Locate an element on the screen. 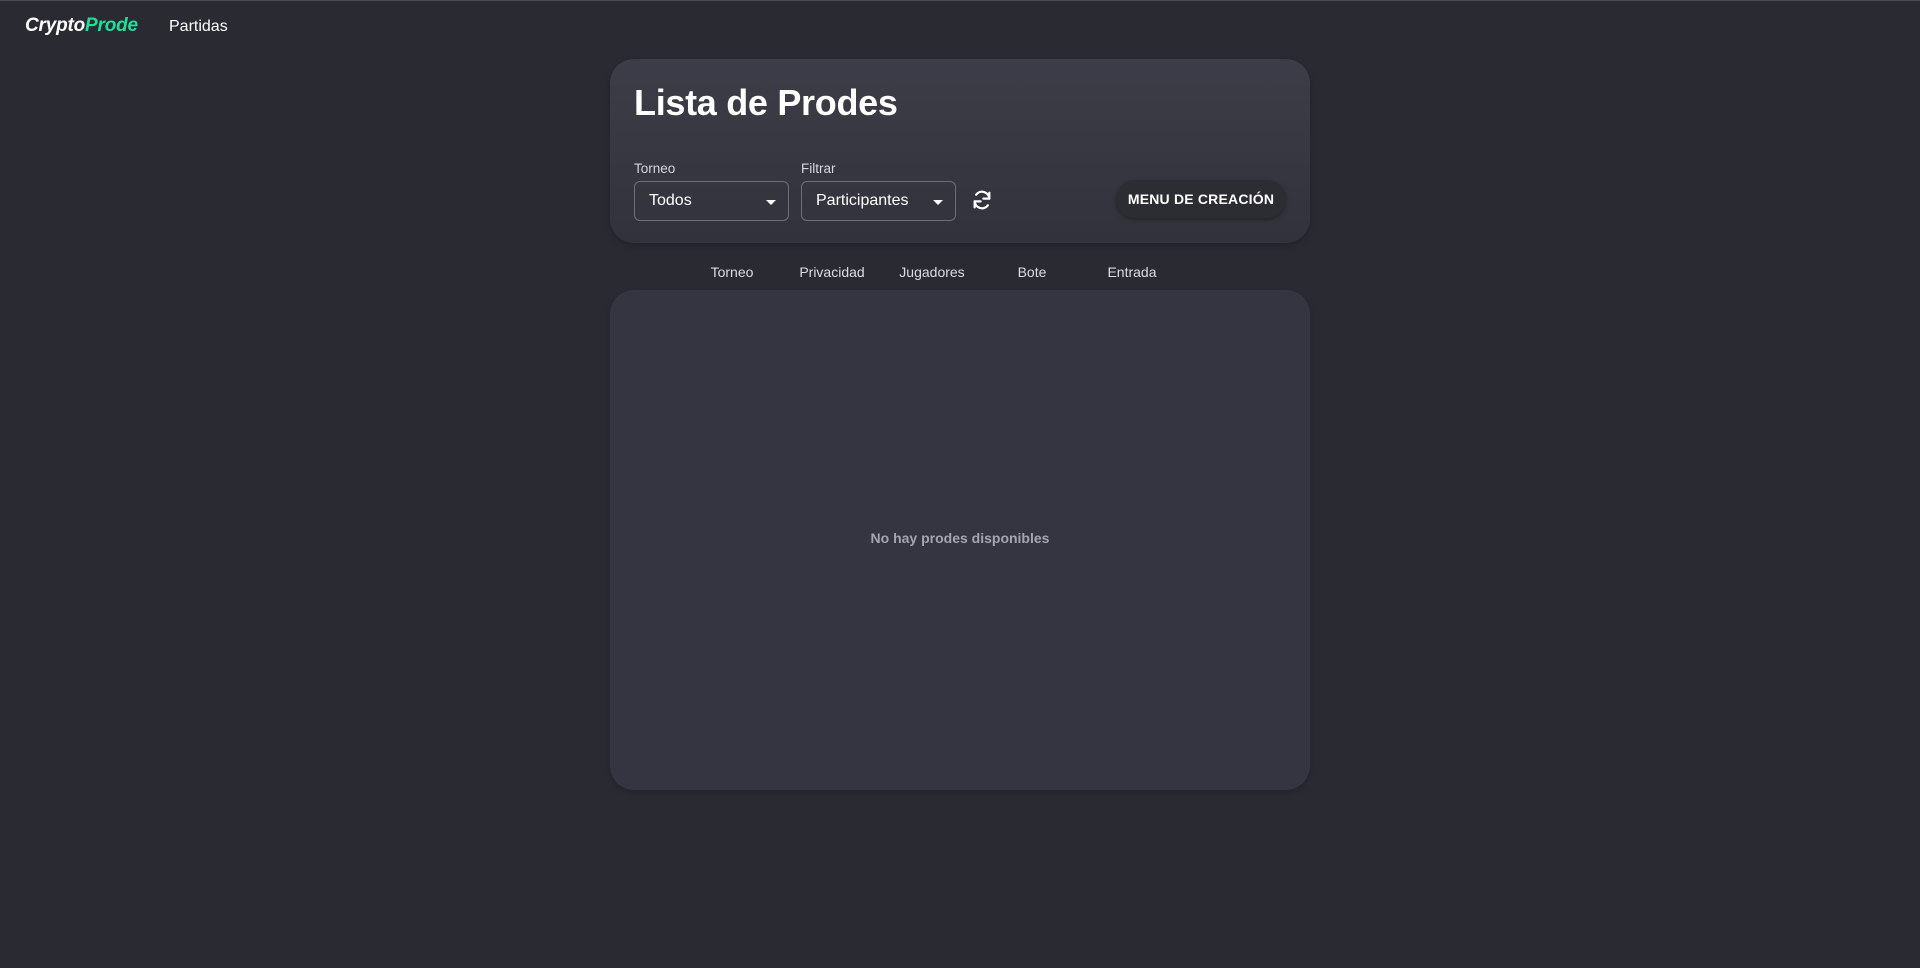  table-header: Torneo Privacidad Jugadores Bote Entrada is located at coordinates (960, 274).